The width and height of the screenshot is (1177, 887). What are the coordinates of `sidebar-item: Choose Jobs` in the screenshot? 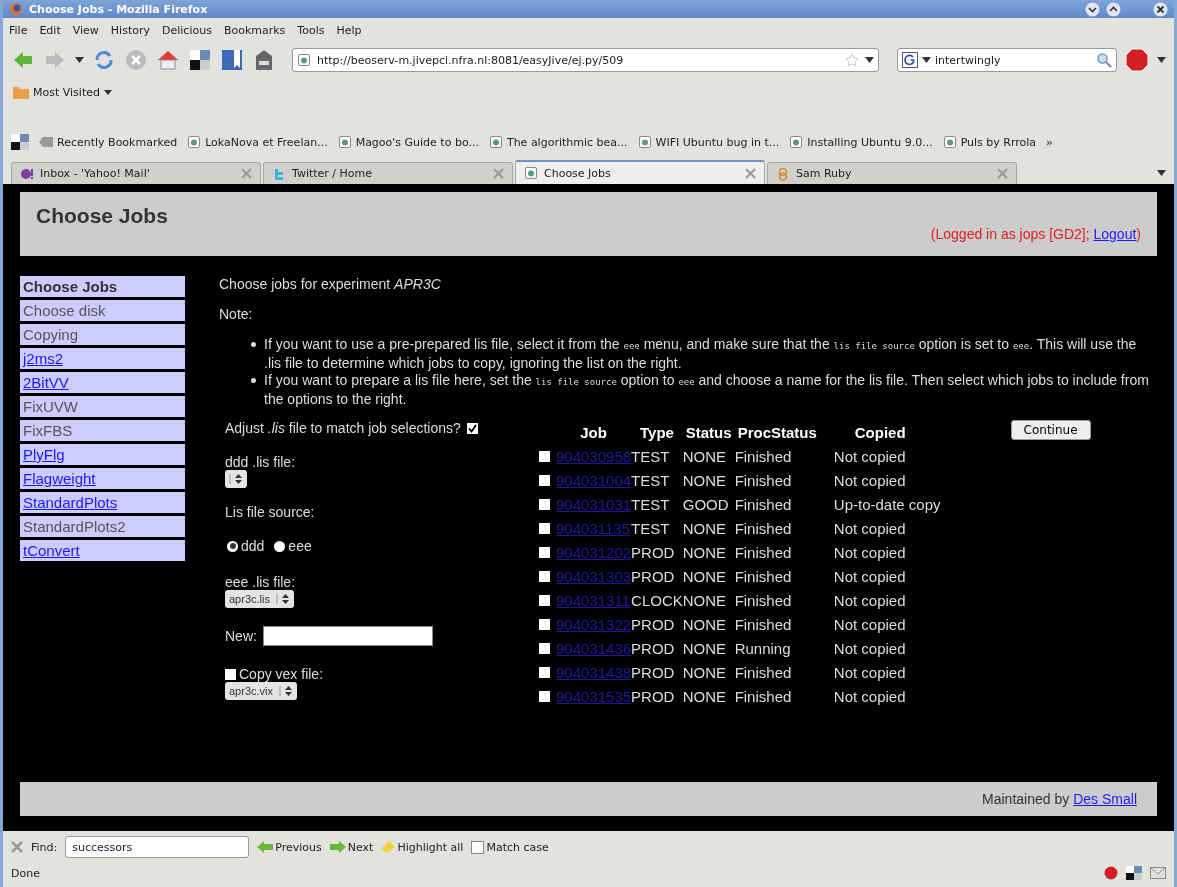 It's located at (102, 286).